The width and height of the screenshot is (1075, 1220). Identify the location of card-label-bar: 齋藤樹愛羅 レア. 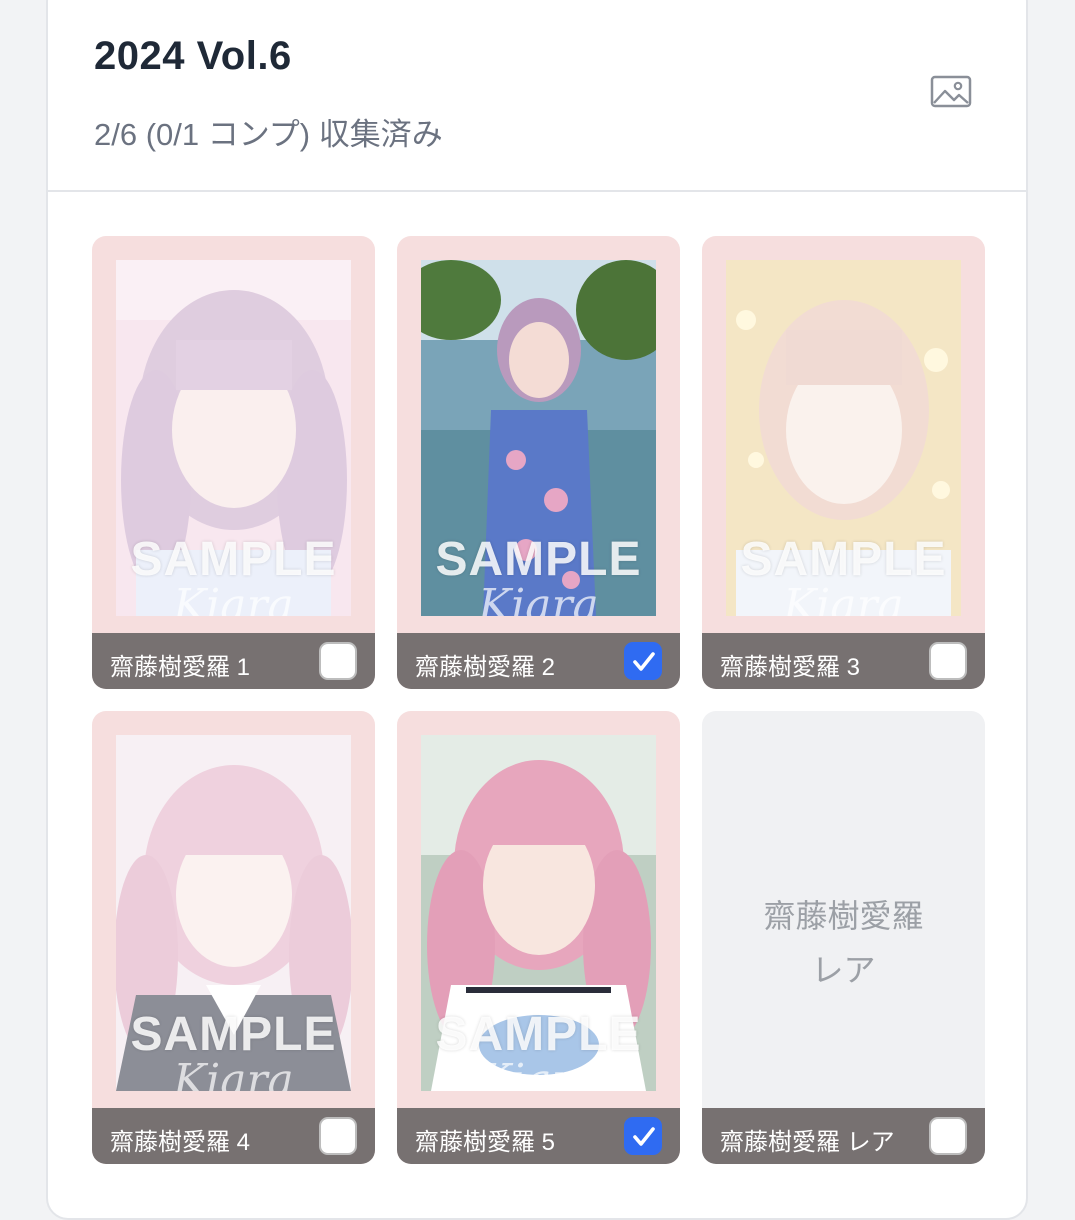
(843, 1136).